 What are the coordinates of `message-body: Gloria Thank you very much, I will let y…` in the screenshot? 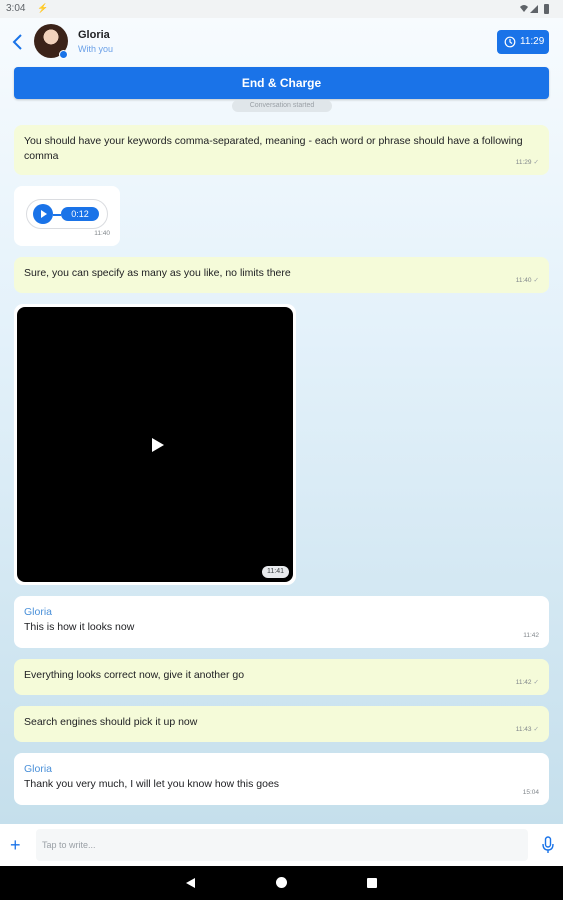 It's located at (280, 777).